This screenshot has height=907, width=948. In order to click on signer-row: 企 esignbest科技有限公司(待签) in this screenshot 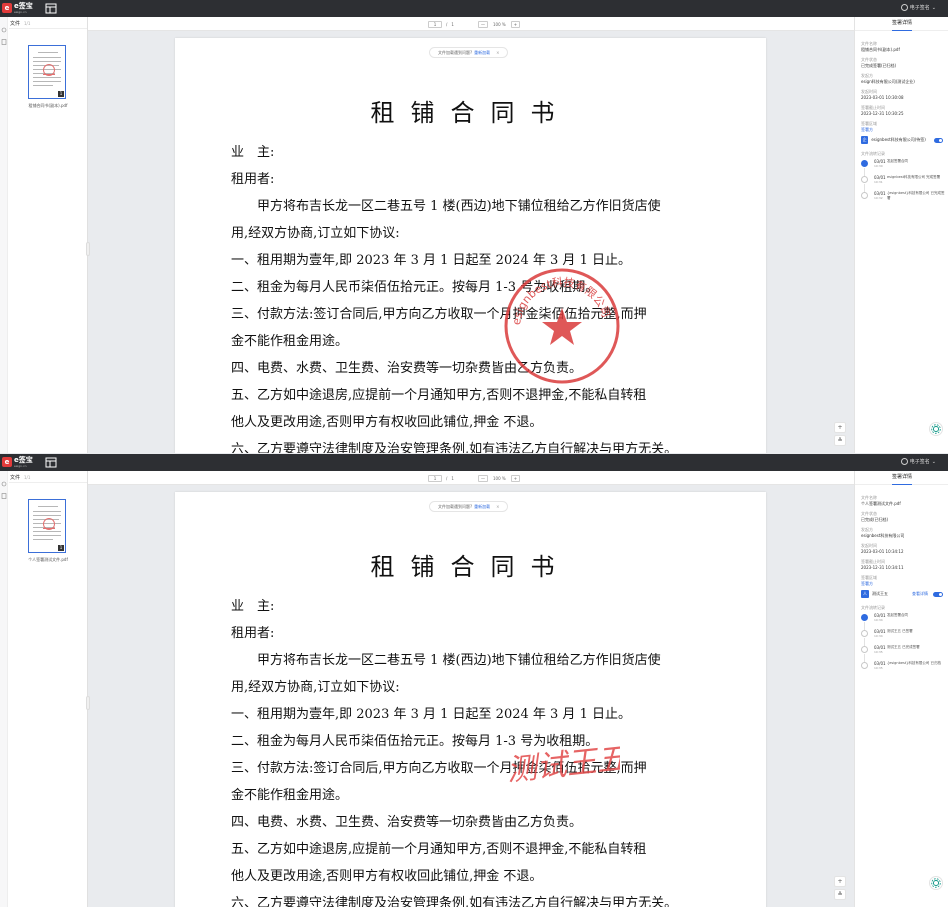, I will do `click(902, 140)`.